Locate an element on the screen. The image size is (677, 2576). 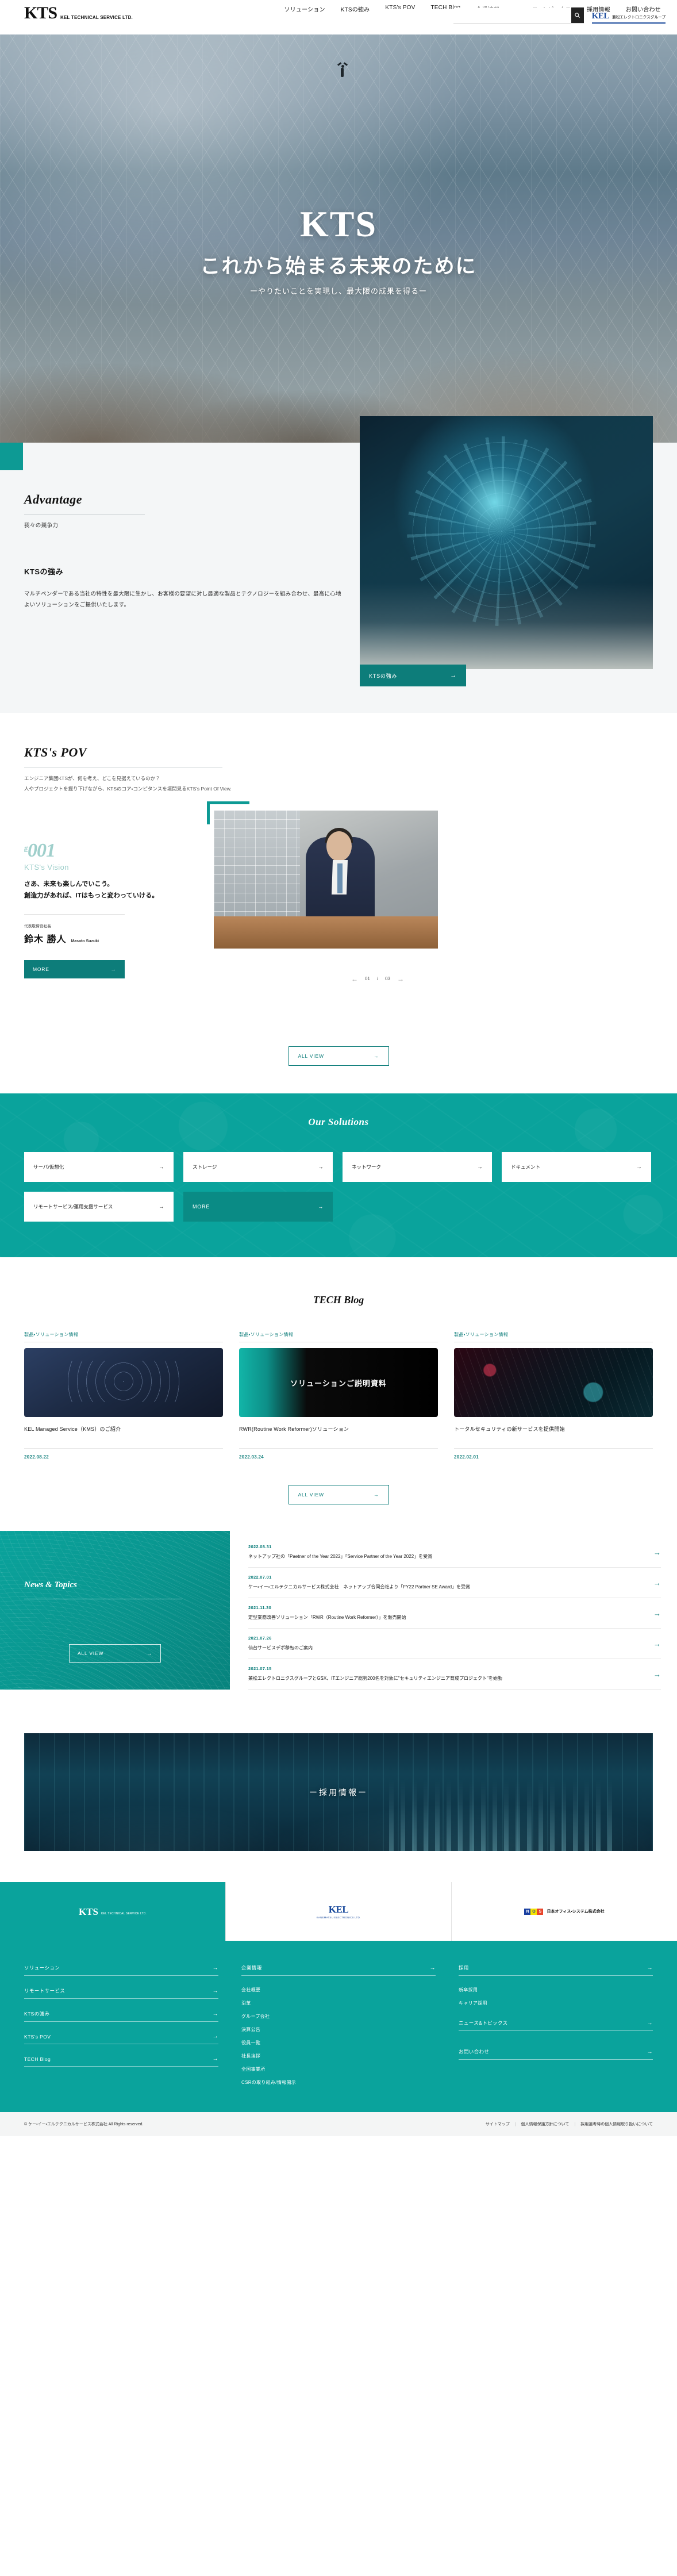
search-icon is located at coordinates (578, 15).